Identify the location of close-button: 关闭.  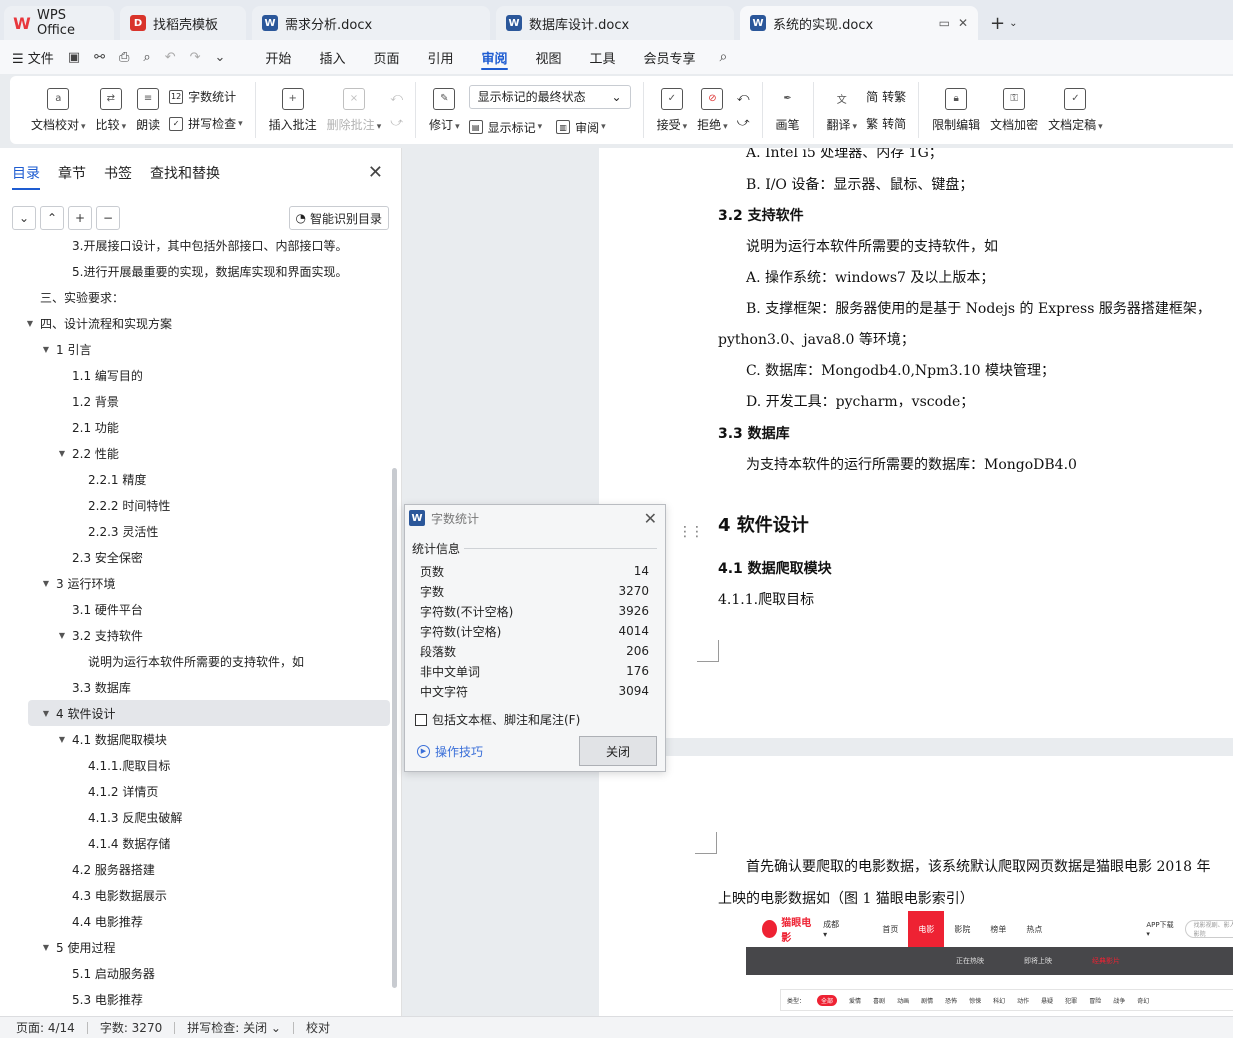
(618, 751).